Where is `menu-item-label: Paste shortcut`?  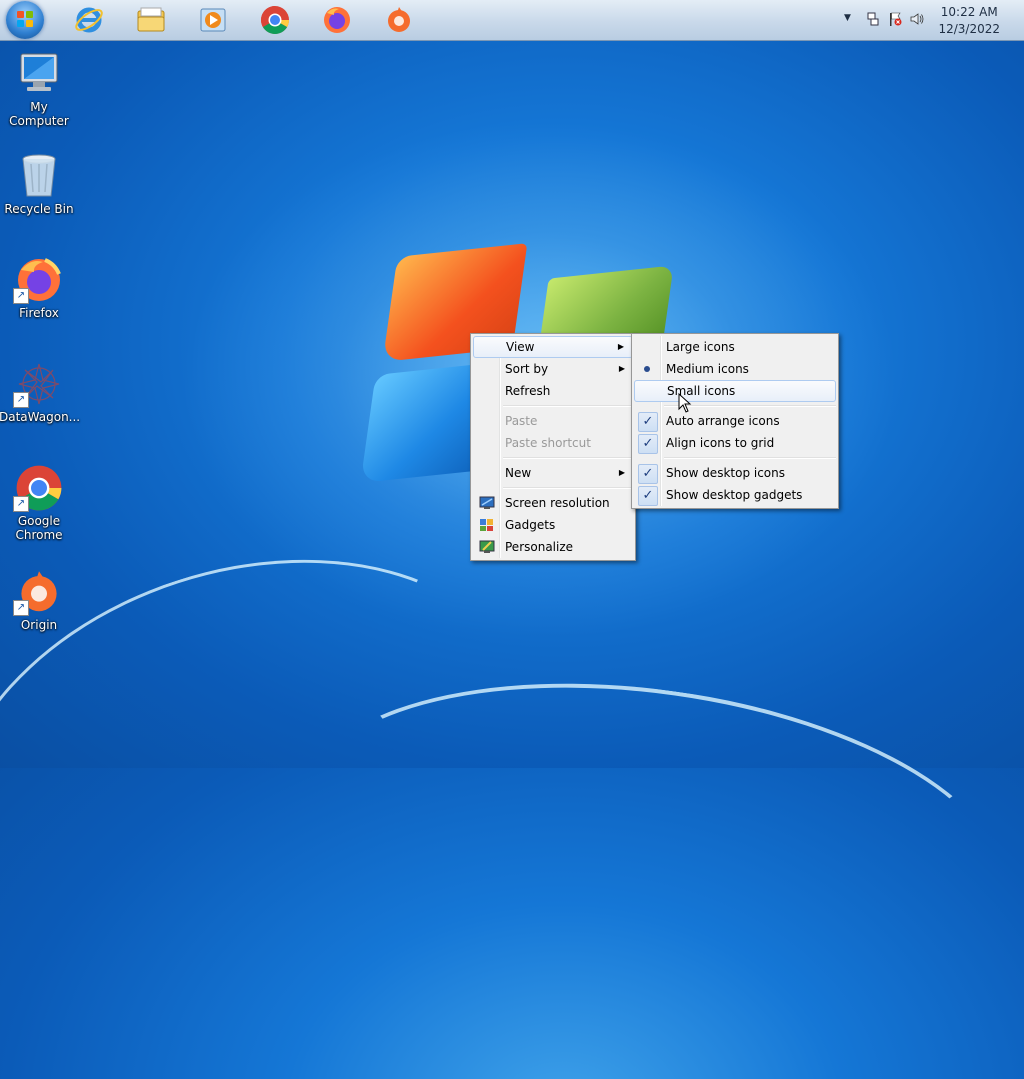 menu-item-label: Paste shortcut is located at coordinates (548, 443).